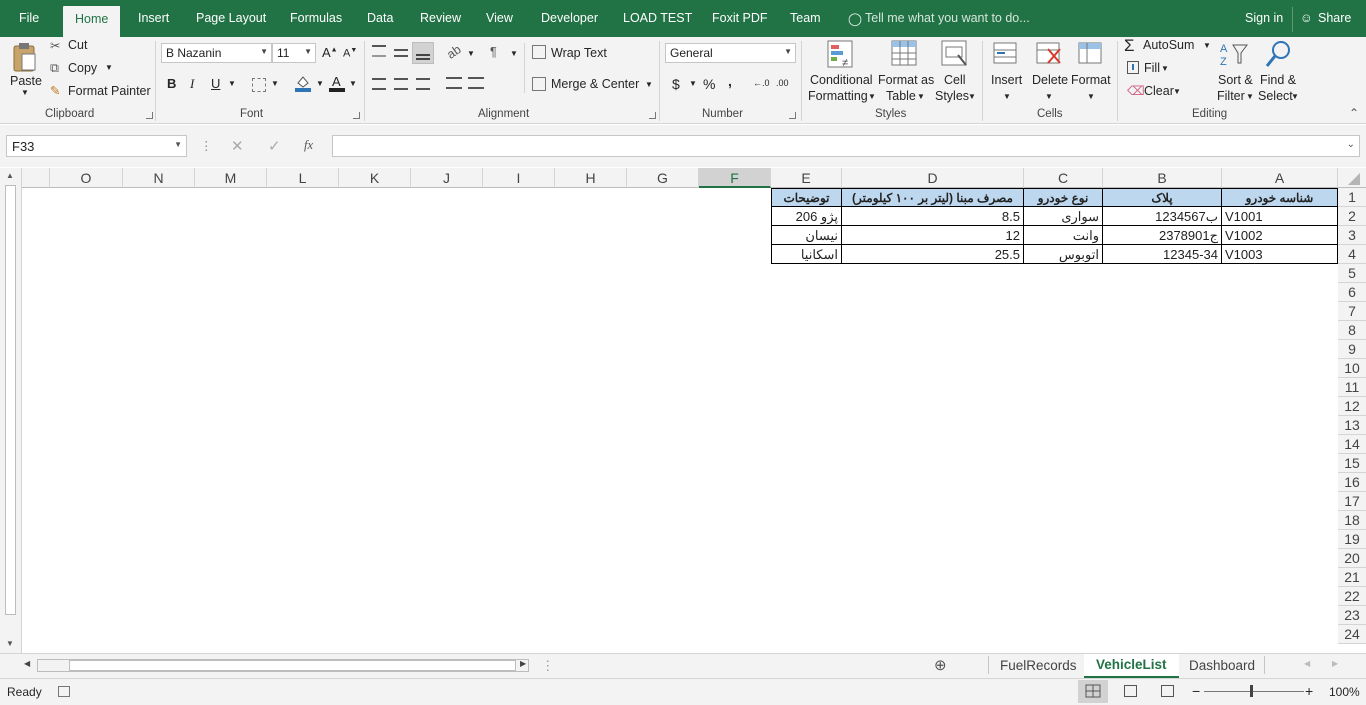  Describe the element at coordinates (1352, 216) in the screenshot. I see `row-header: 2` at that location.